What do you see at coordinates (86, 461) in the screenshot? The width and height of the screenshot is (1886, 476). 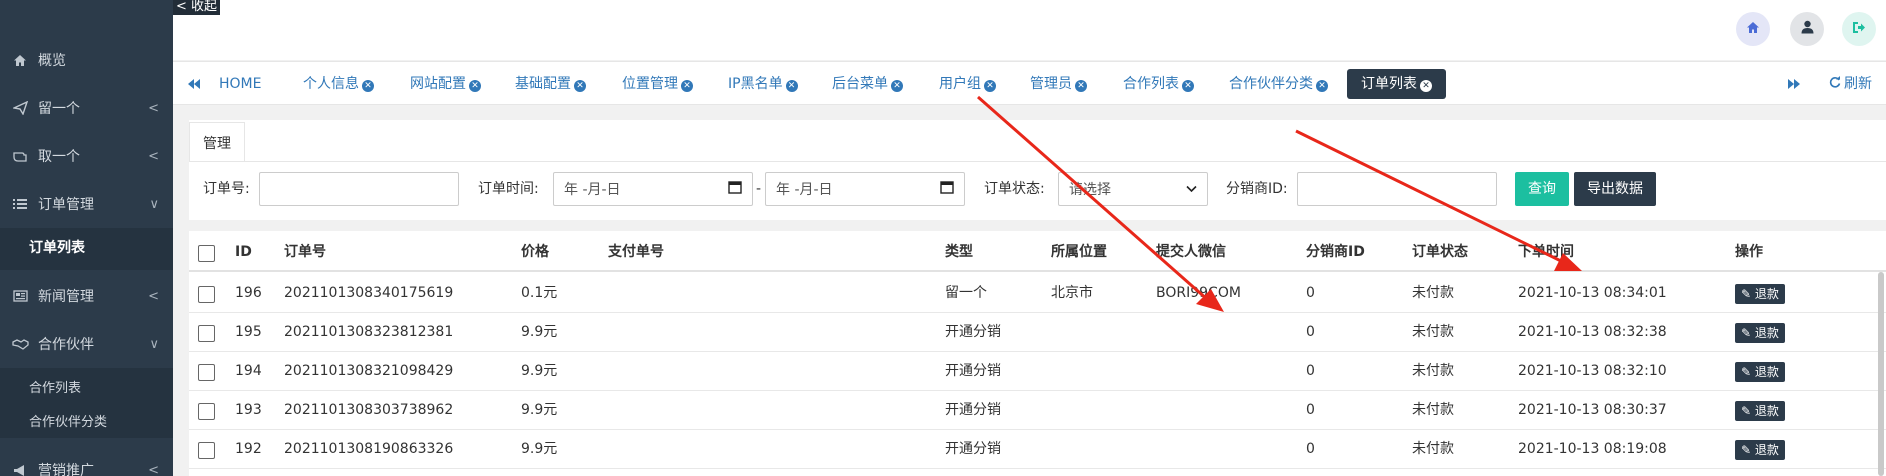 I see `sidebar-item-marketing: 营销推广 <` at bounding box center [86, 461].